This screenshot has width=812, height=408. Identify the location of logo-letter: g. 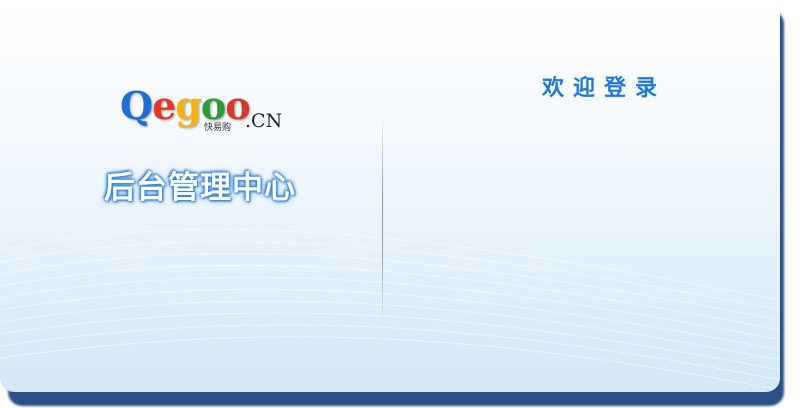
(188, 105).